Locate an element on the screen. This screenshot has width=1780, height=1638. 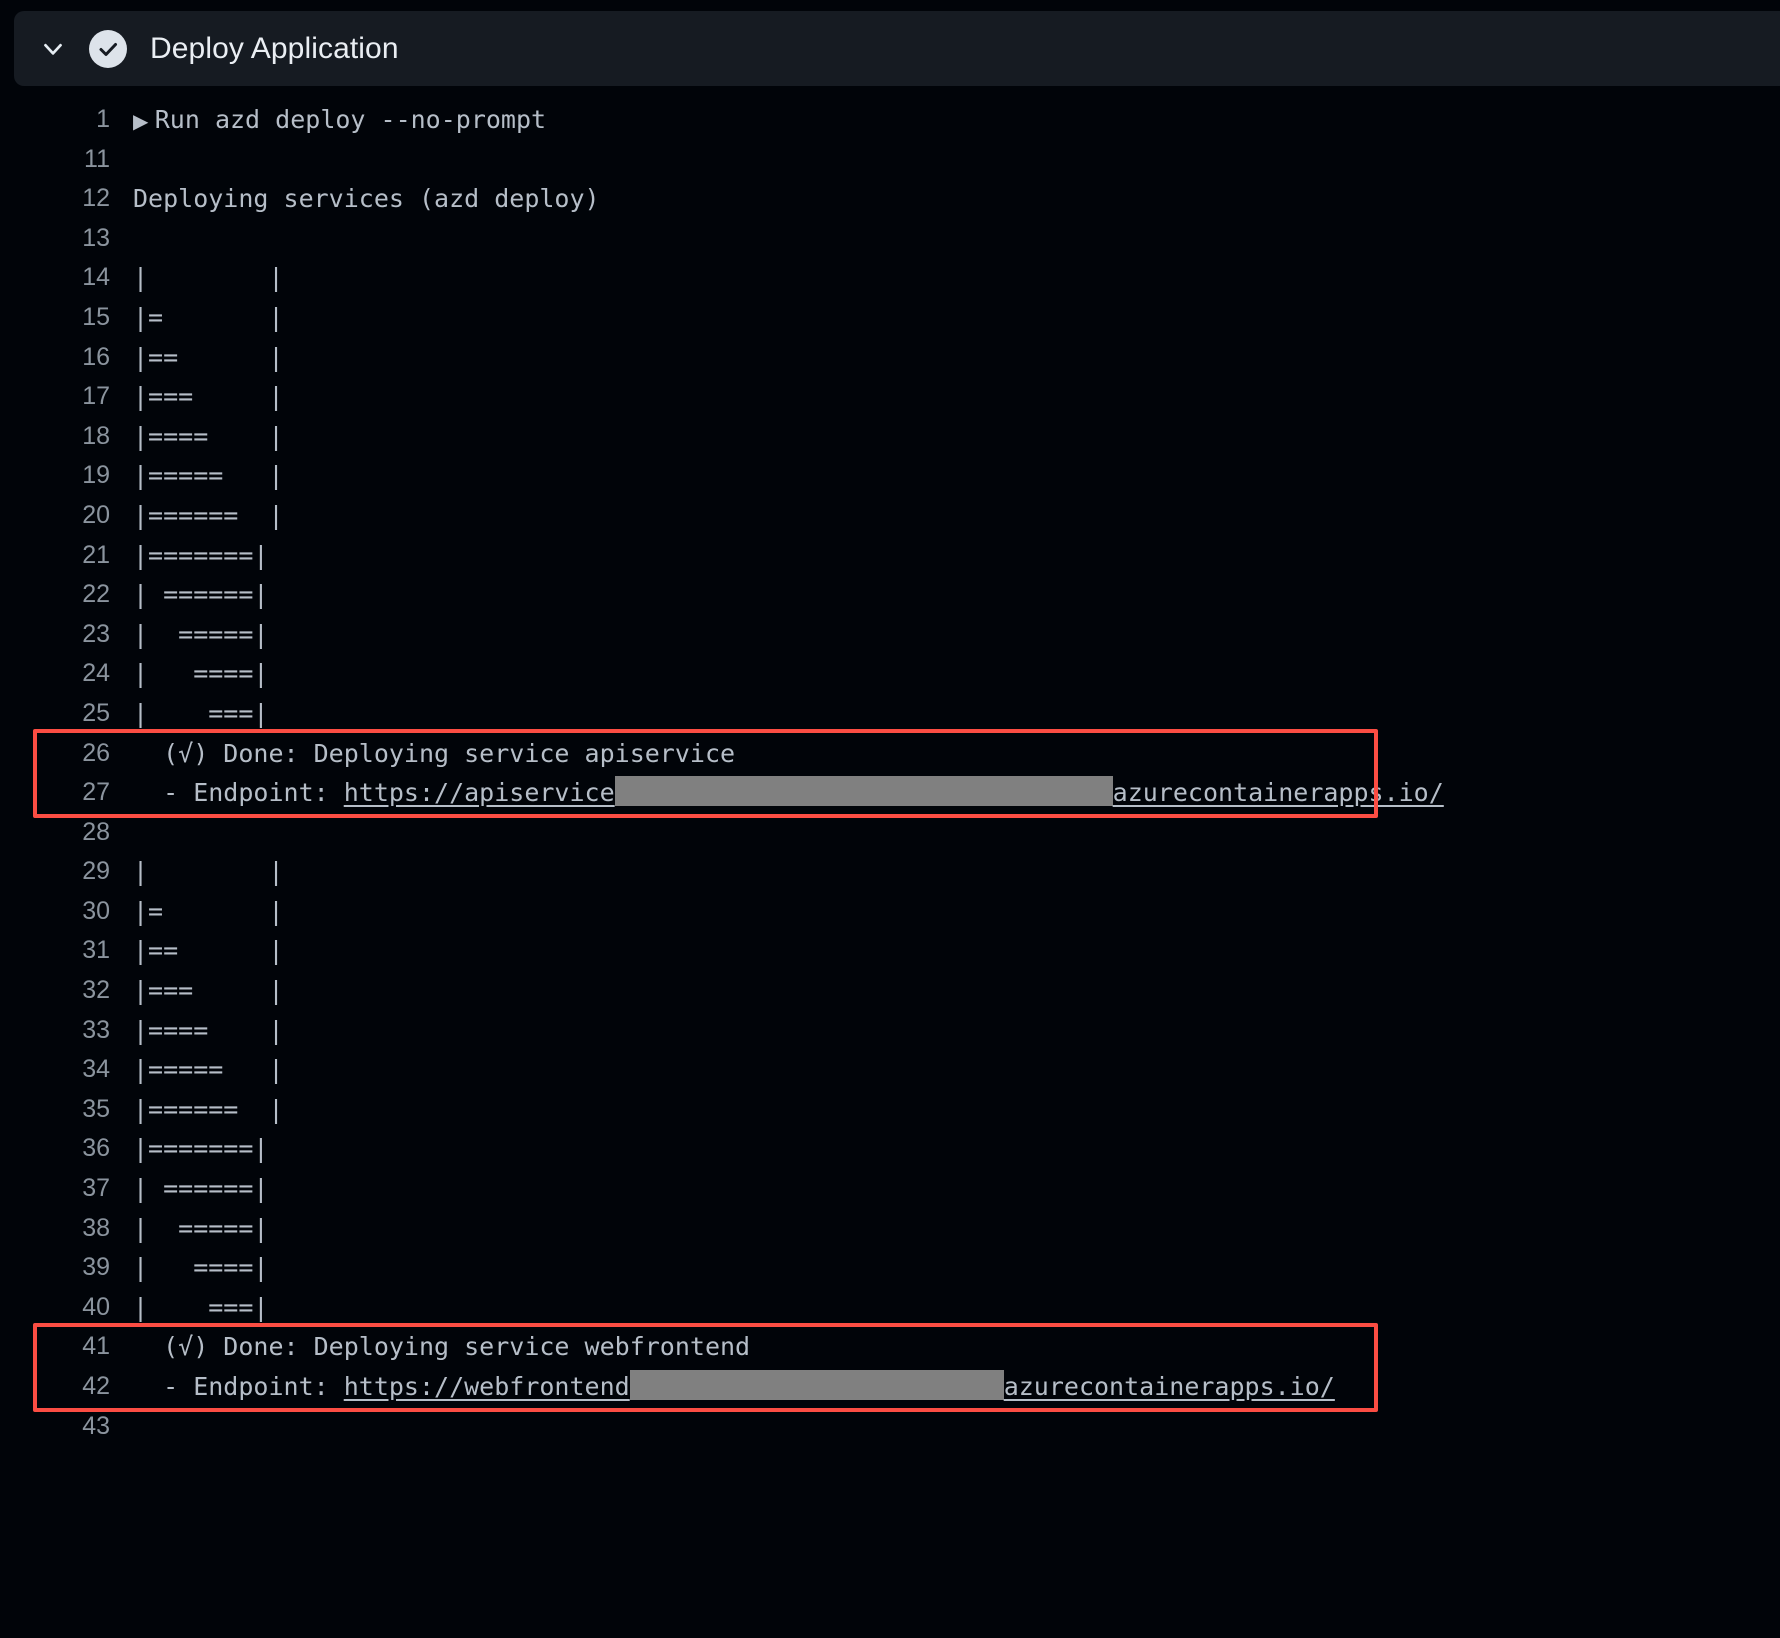
line-number: 37 is located at coordinates (96, 1188).